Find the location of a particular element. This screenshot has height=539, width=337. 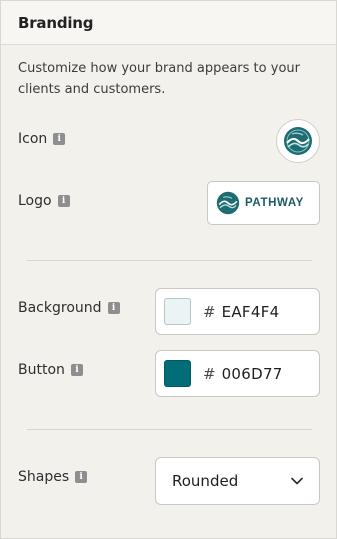

button-color-swatch is located at coordinates (177, 373).